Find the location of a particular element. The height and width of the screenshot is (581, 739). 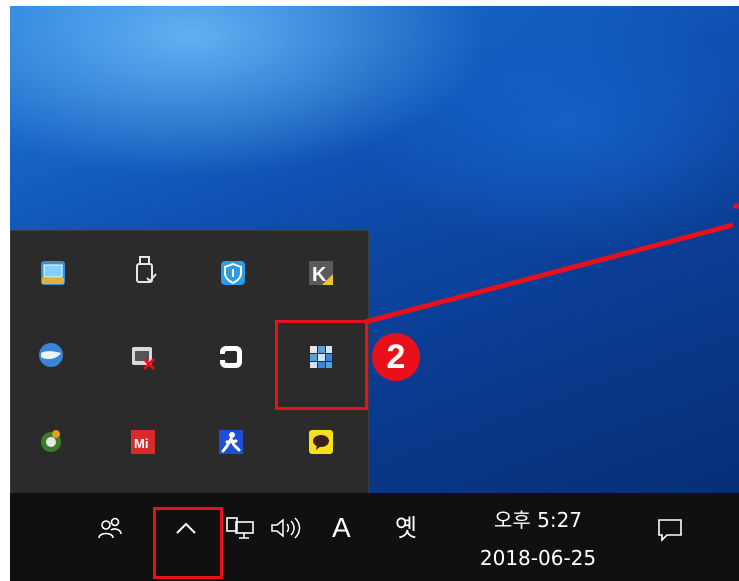

highlight-chevron-button is located at coordinates (188, 543).